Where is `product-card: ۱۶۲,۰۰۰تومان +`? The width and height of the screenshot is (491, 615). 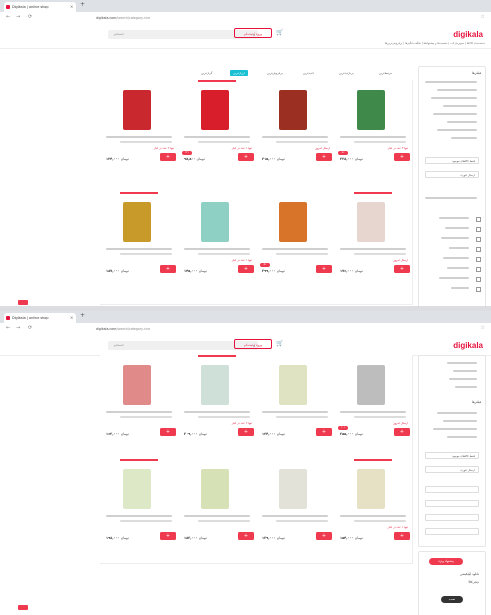
product-card: ۱۶۲,۰۰۰تومان + is located at coordinates (139, 407).